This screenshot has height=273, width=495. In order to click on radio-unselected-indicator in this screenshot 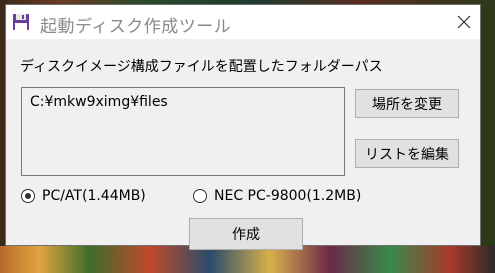, I will do `click(200, 196)`.